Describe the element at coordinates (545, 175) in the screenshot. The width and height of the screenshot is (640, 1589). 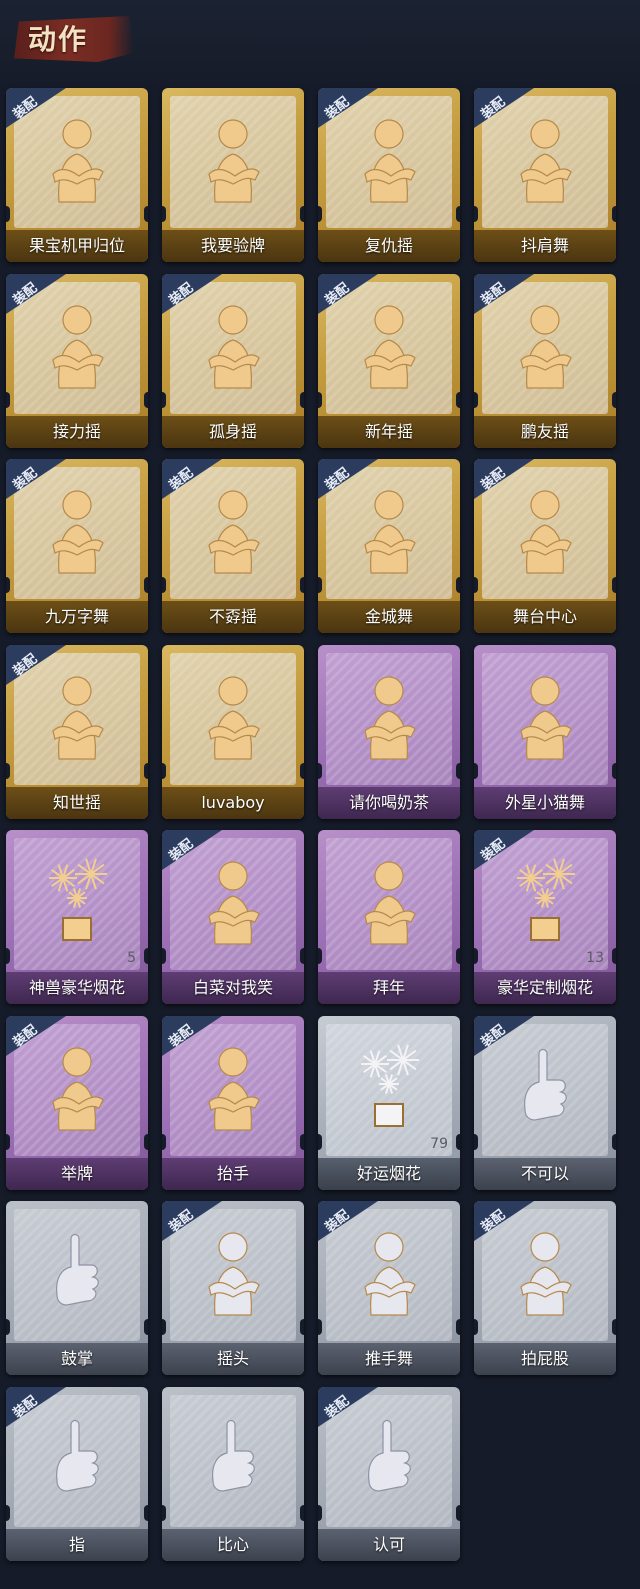
I see `emote-card: 抖肩舞 装配` at that location.